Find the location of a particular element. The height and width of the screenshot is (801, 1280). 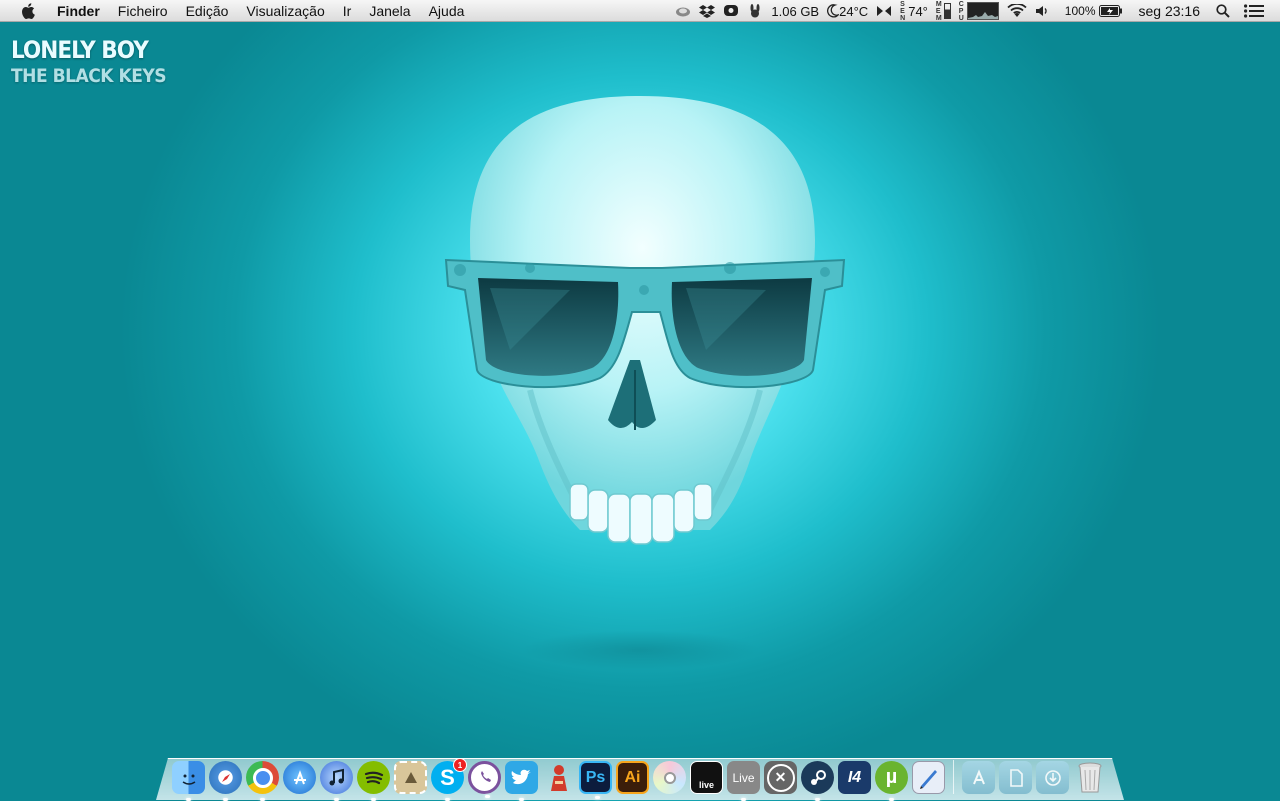

battery-percent: 100% is located at coordinates (1080, 11).